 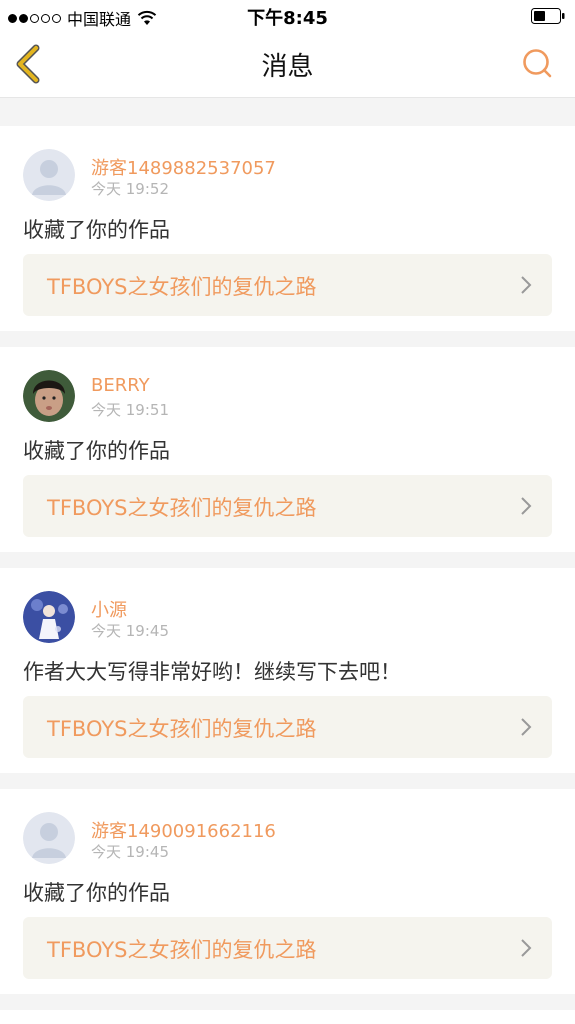 I want to click on search-icon, so click(x=538, y=64).